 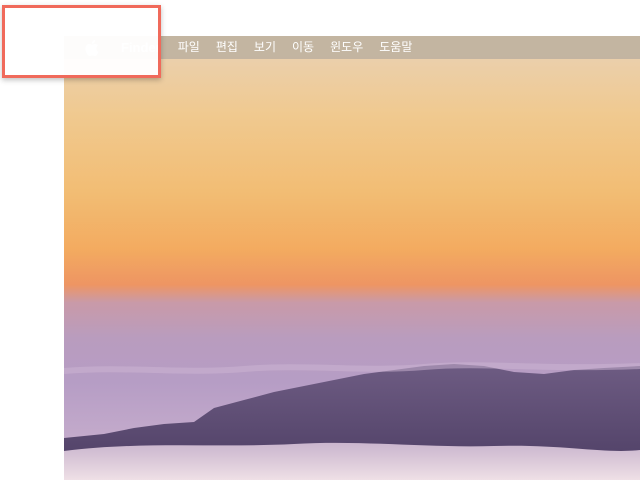 What do you see at coordinates (227, 47) in the screenshot?
I see `menu-edit: 편집` at bounding box center [227, 47].